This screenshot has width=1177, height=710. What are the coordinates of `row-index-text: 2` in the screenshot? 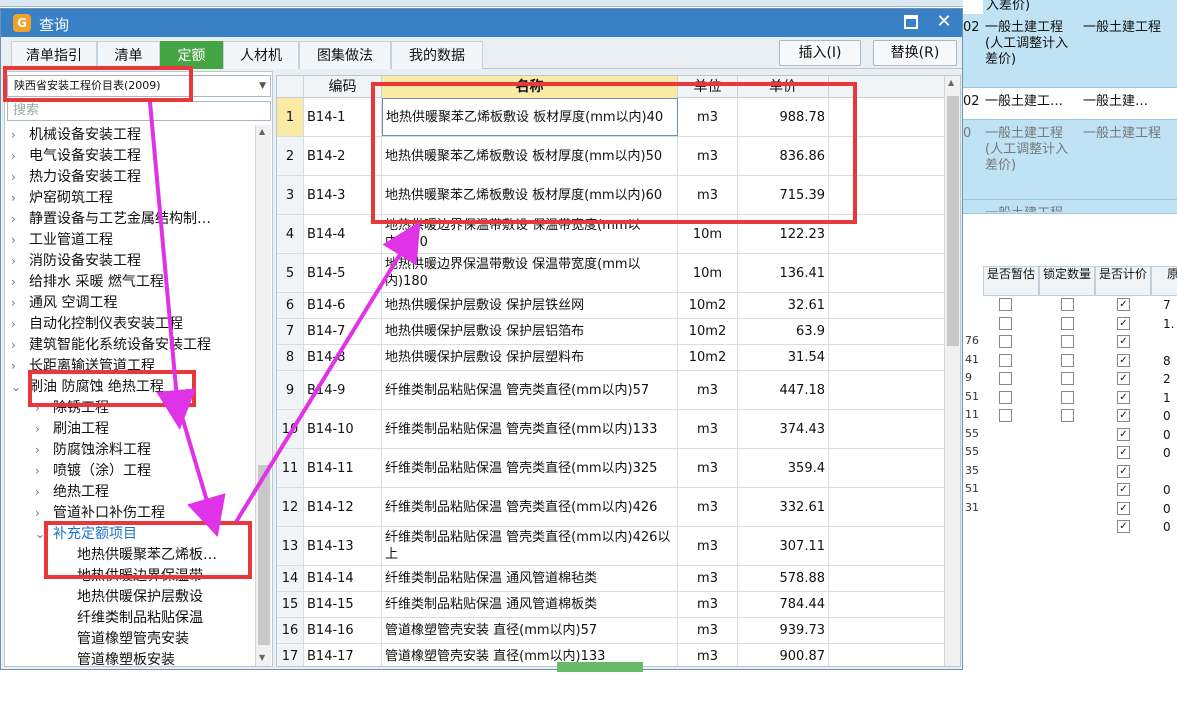 It's located at (290, 156).